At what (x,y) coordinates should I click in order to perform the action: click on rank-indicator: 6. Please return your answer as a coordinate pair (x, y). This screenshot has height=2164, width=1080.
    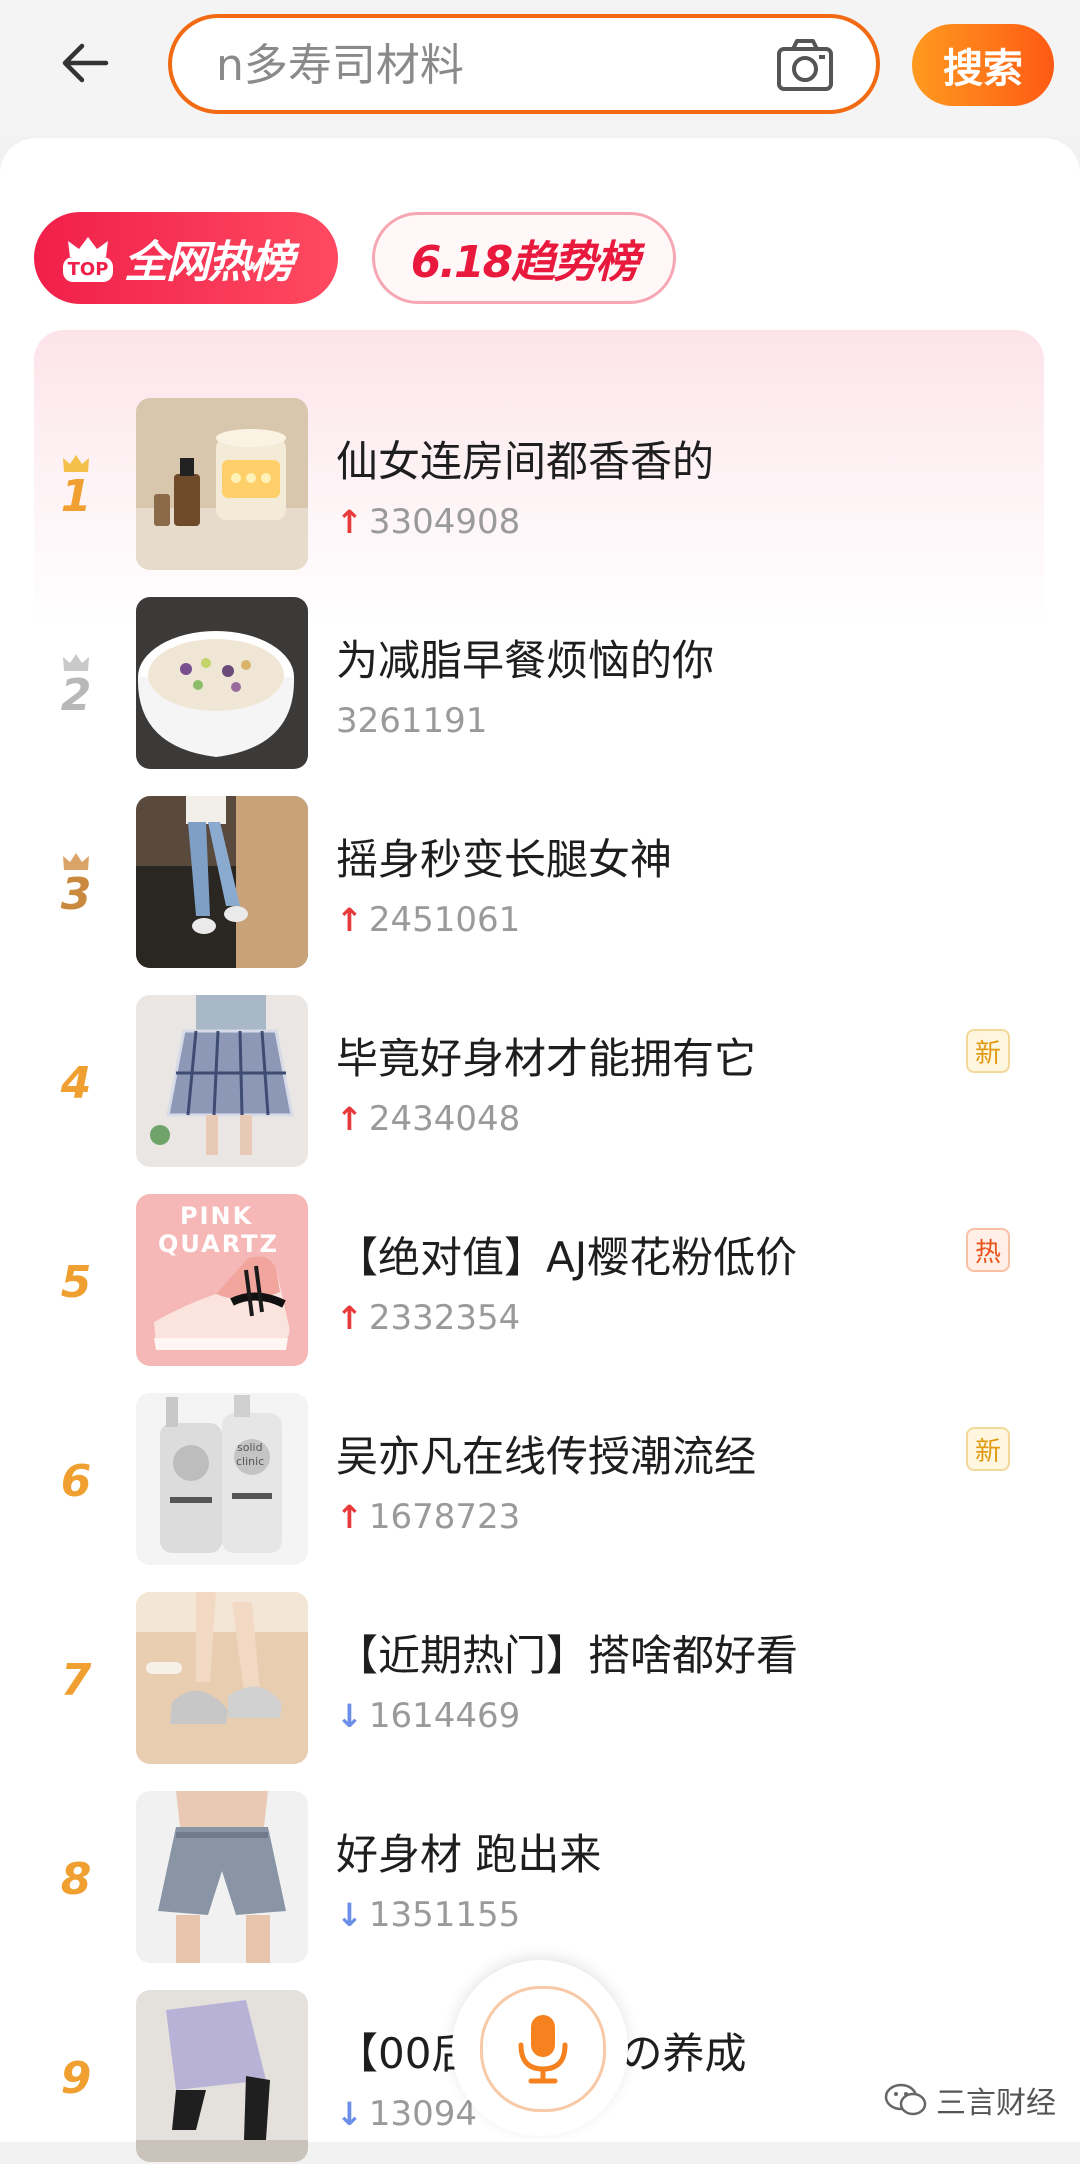
    Looking at the image, I should click on (76, 1482).